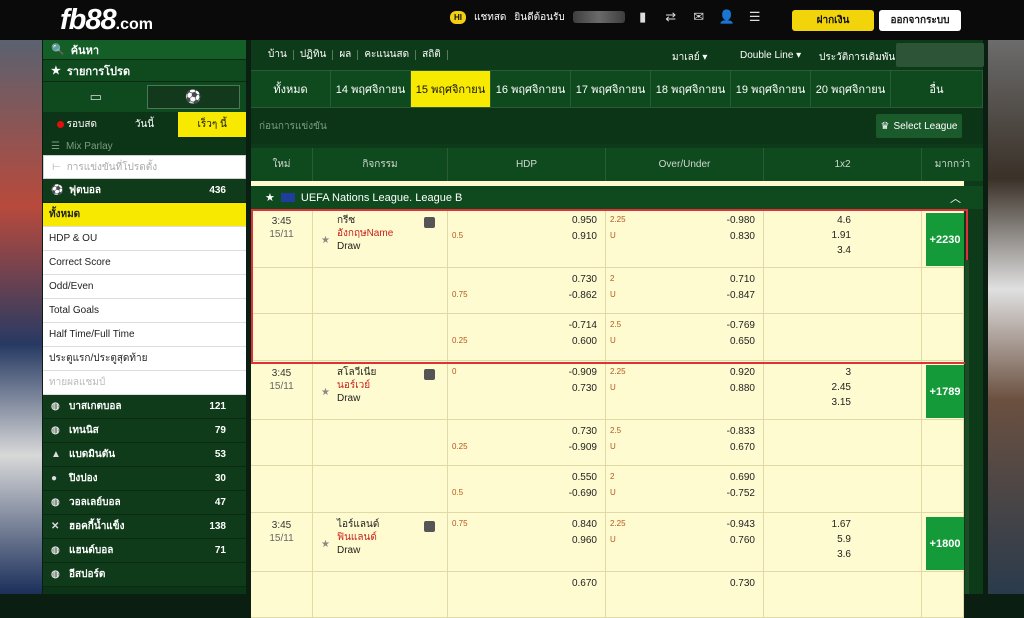  I want to click on logout-button: ออกจากระบบ, so click(920, 20).